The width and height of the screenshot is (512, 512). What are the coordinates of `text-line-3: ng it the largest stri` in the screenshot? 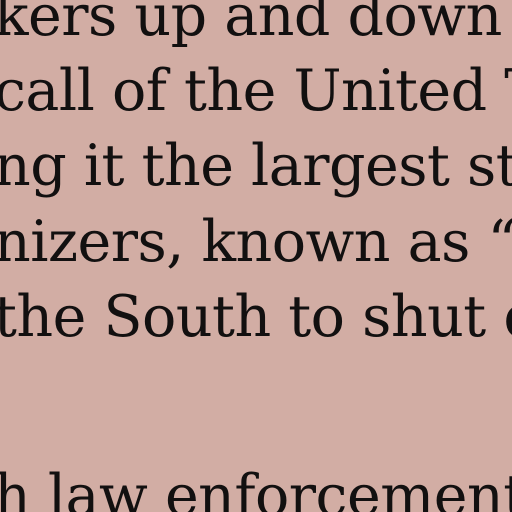 It's located at (256, 166).